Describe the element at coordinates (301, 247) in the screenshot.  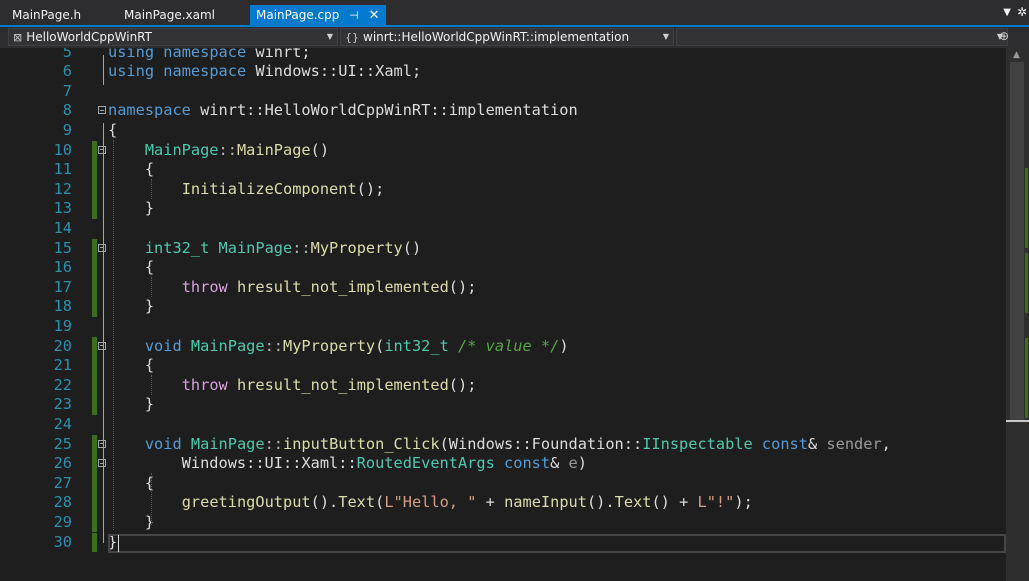
I see `code-token: ::` at that location.